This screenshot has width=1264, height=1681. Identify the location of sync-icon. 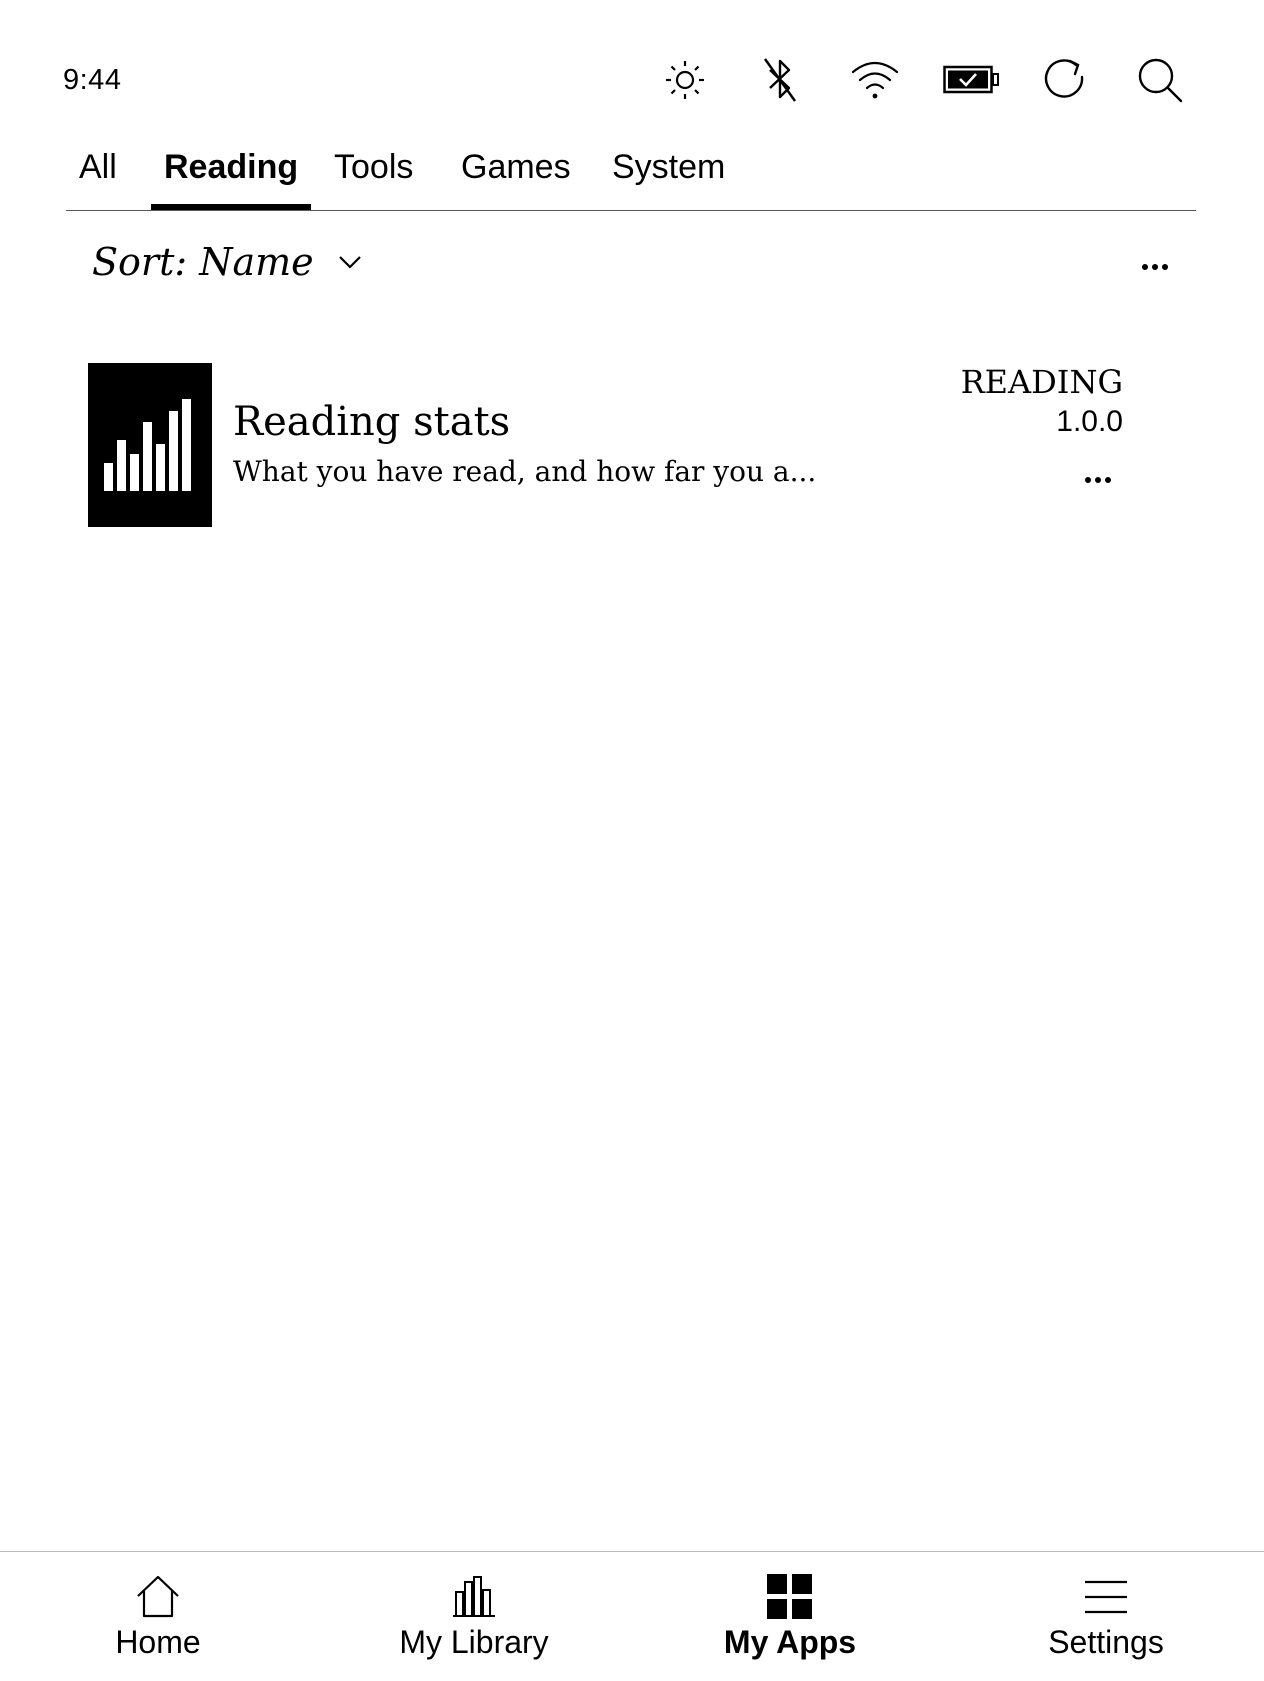
(1065, 80).